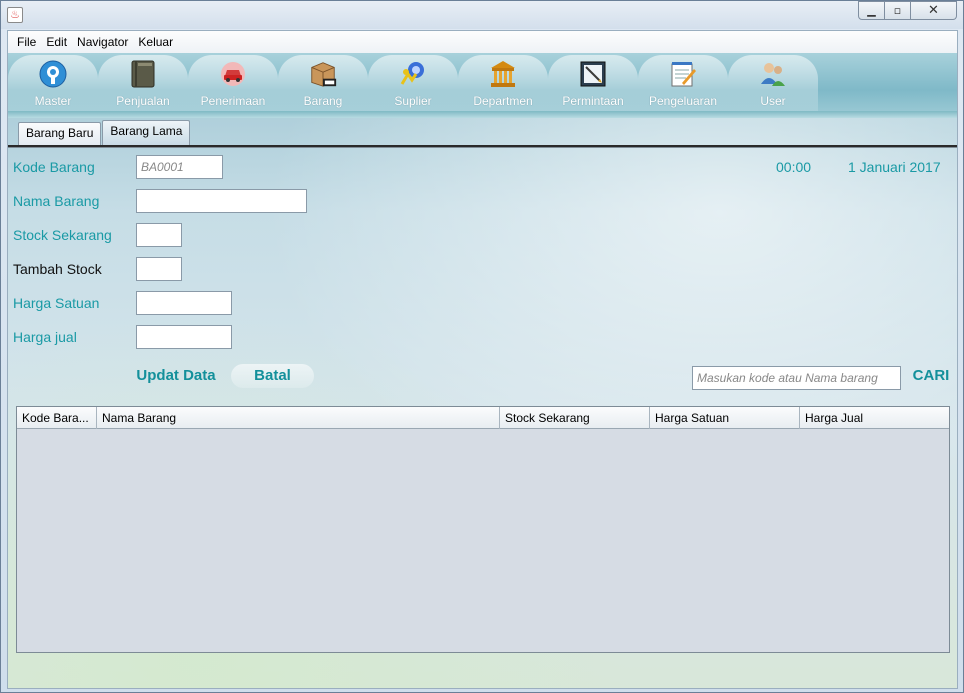 The image size is (964, 693). I want to click on batal-button: Batal, so click(272, 376).